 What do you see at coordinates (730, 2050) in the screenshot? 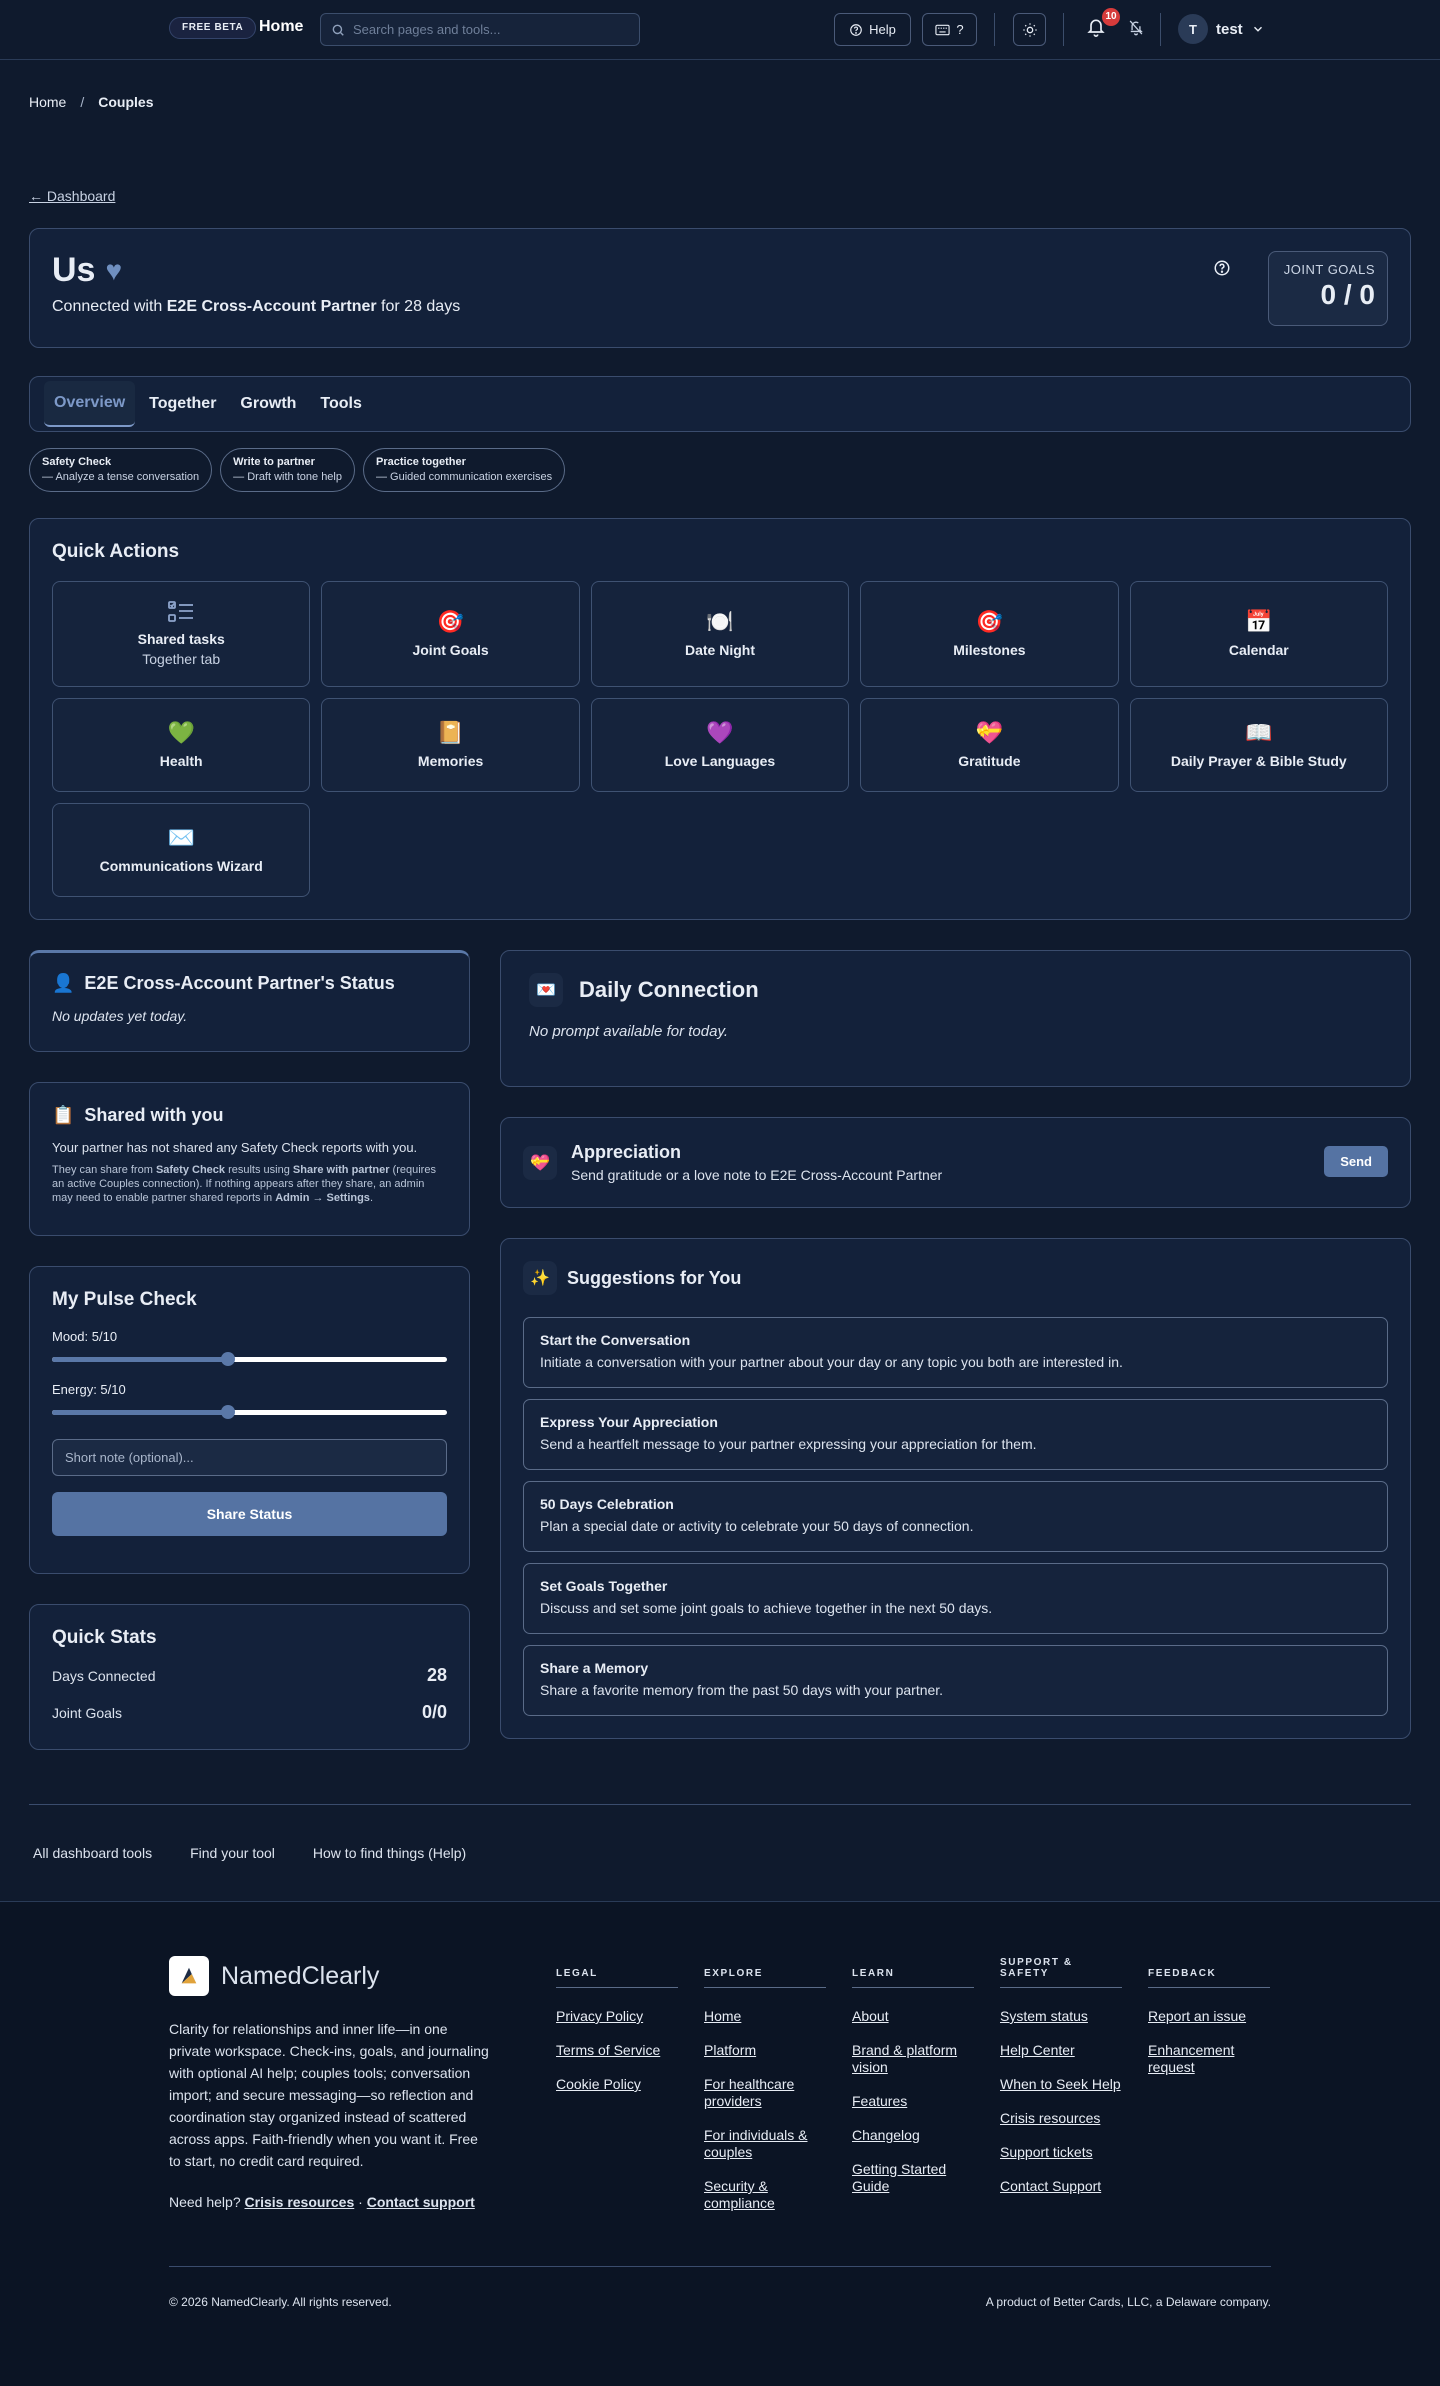
I see `footer-link: Platform` at bounding box center [730, 2050].